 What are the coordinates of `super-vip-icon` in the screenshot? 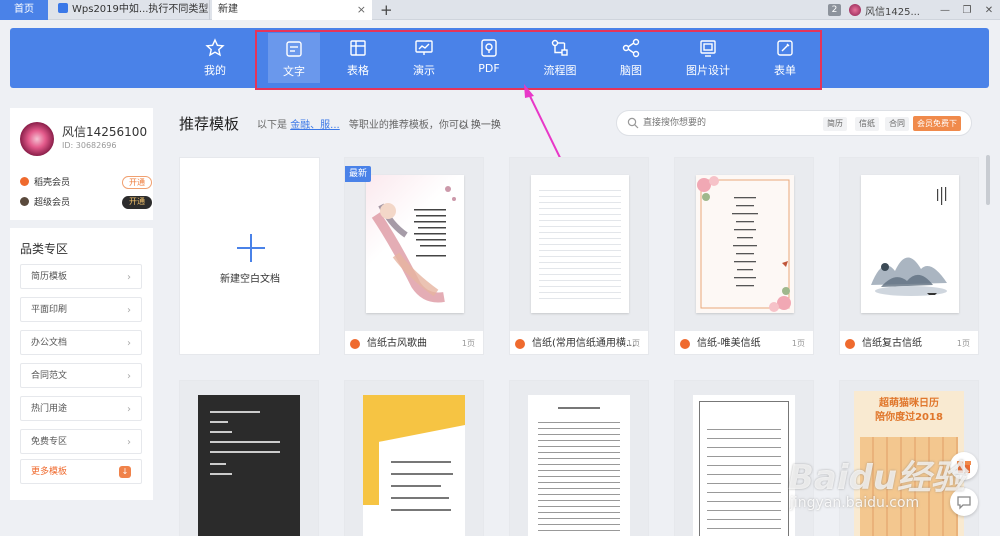 It's located at (24, 201).